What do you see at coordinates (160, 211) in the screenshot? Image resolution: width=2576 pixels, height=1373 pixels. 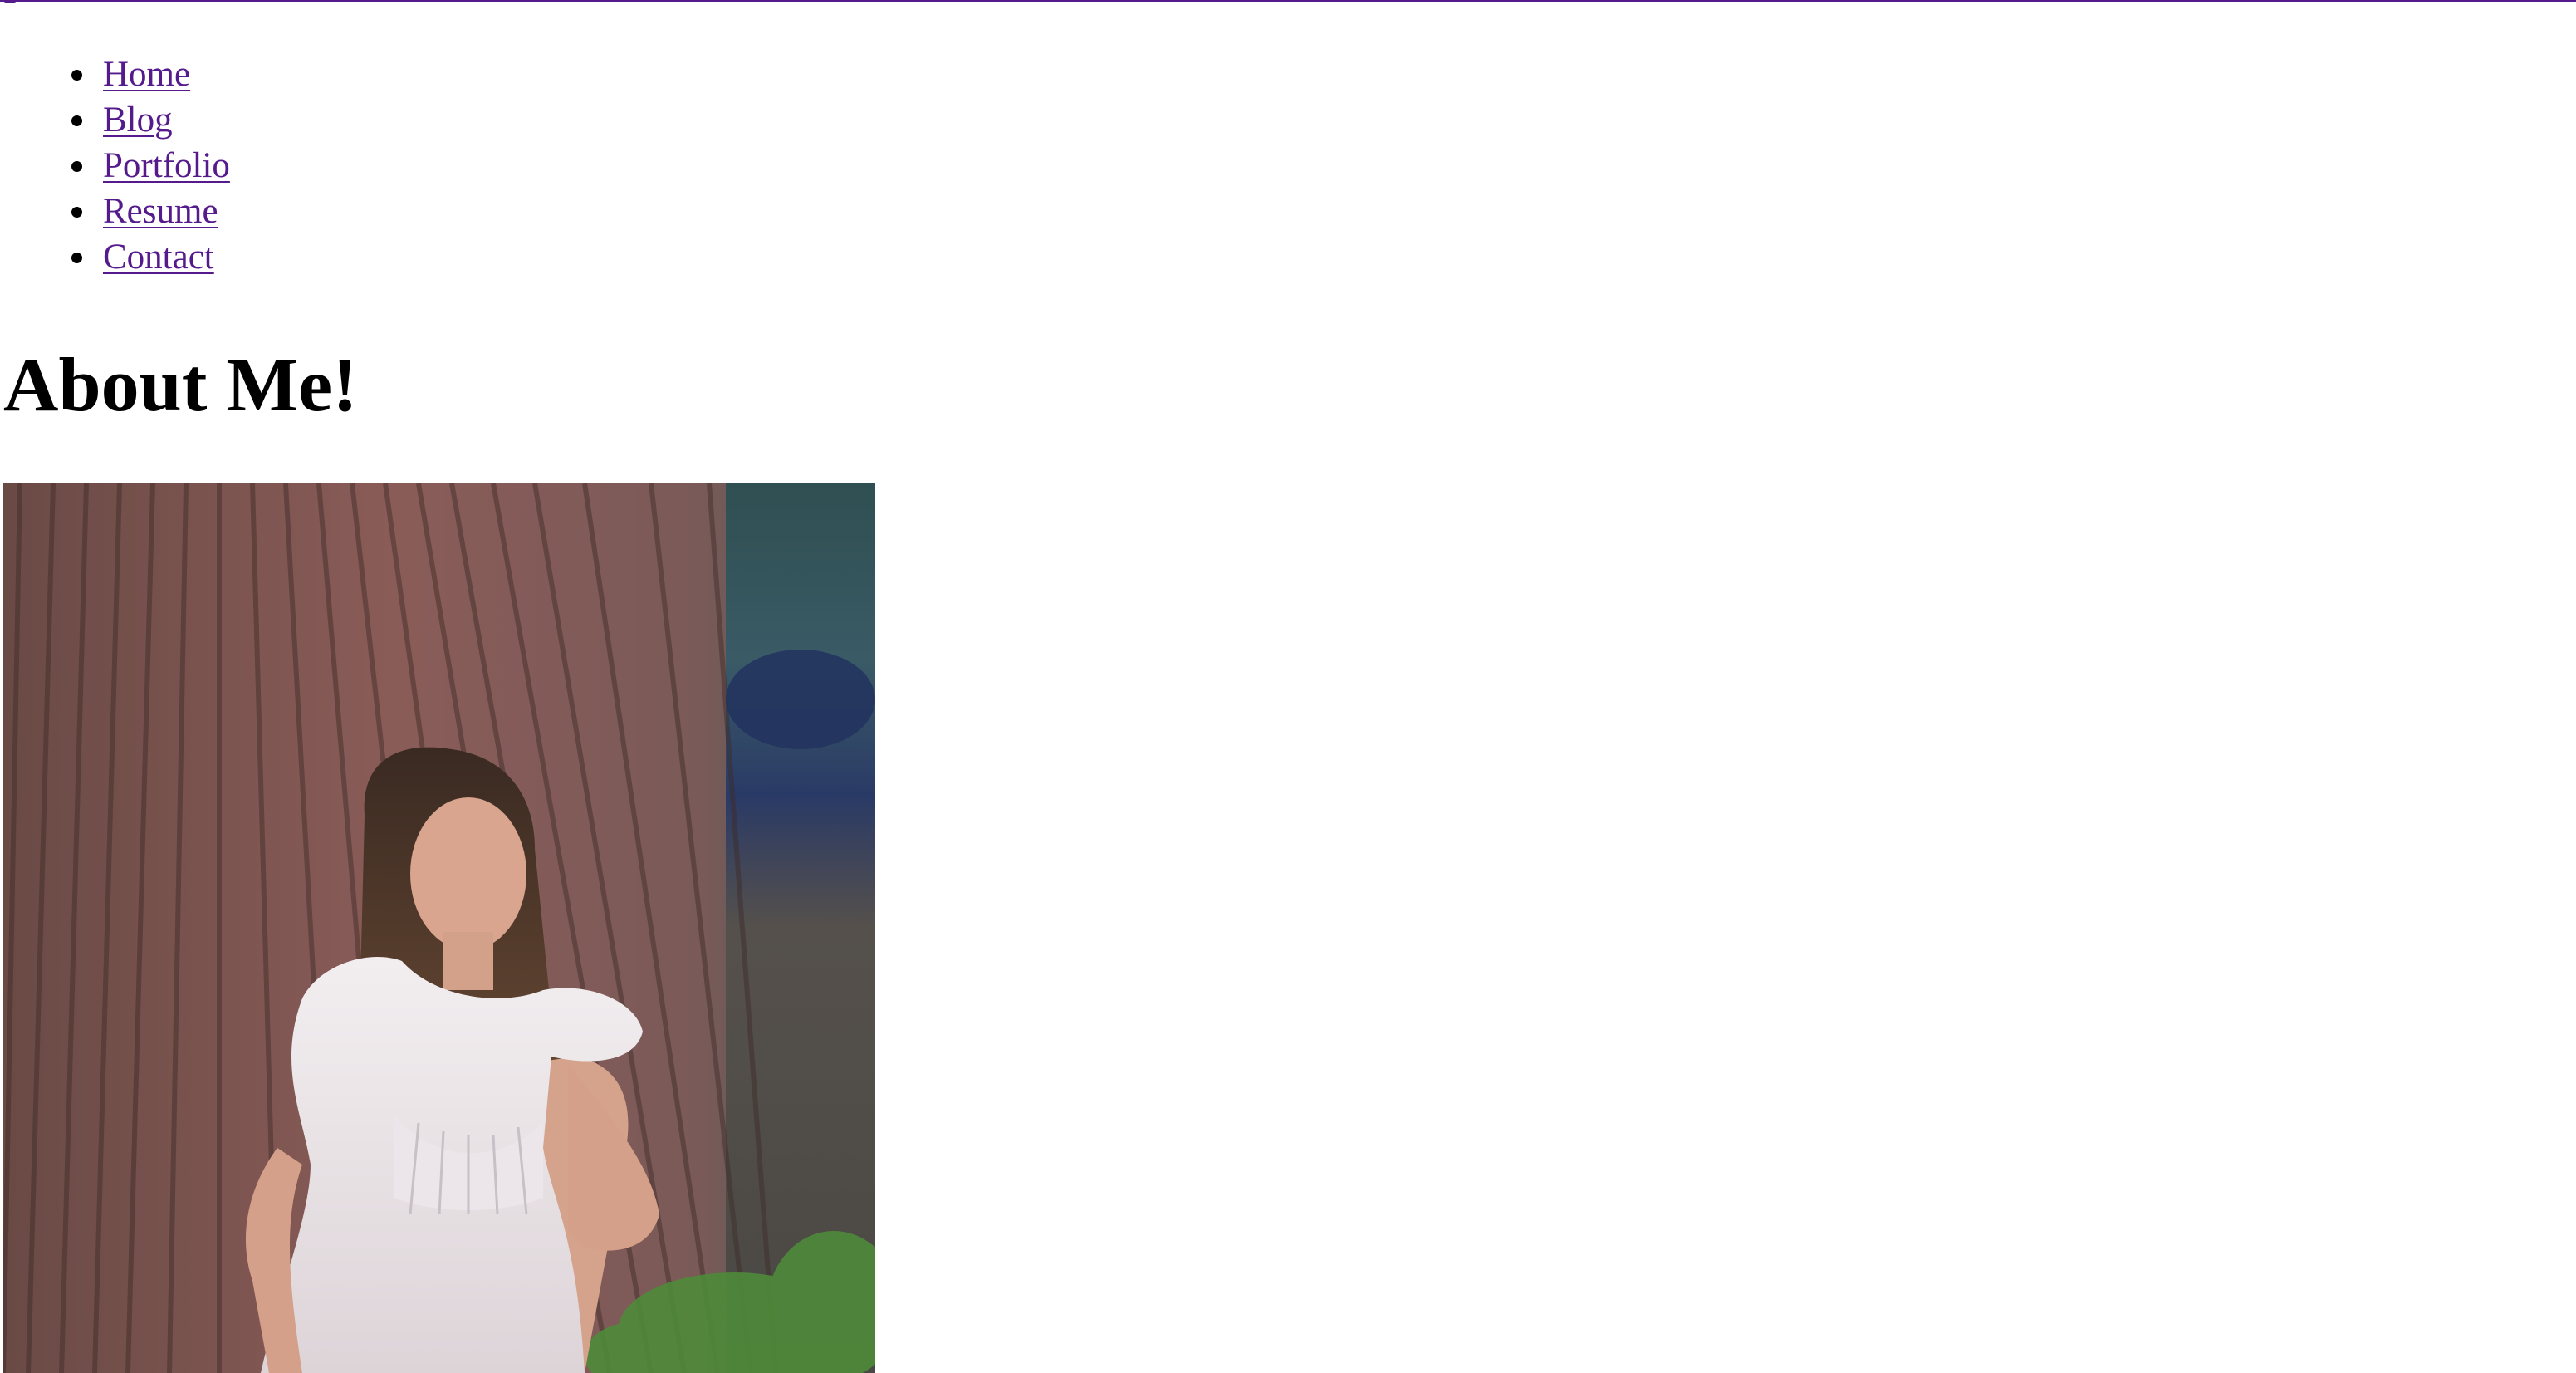 I see `nav-link-resume: Resume` at bounding box center [160, 211].